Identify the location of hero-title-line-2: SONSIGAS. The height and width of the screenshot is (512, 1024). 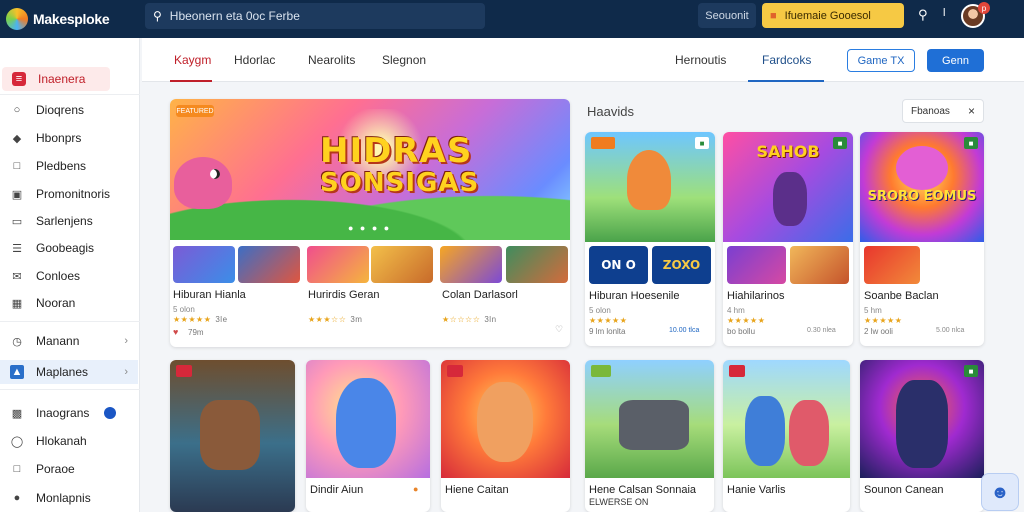
(400, 183).